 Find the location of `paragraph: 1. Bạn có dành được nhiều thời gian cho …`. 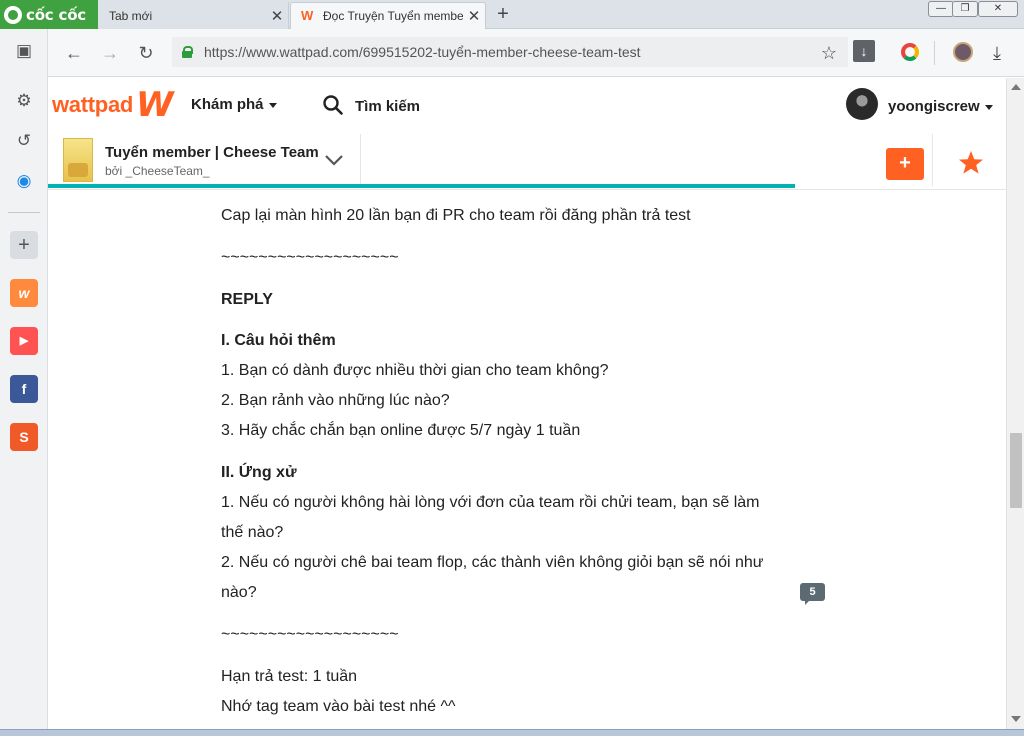

paragraph: 1. Bạn có dành được nhiều thời gian cho … is located at coordinates (415, 370).